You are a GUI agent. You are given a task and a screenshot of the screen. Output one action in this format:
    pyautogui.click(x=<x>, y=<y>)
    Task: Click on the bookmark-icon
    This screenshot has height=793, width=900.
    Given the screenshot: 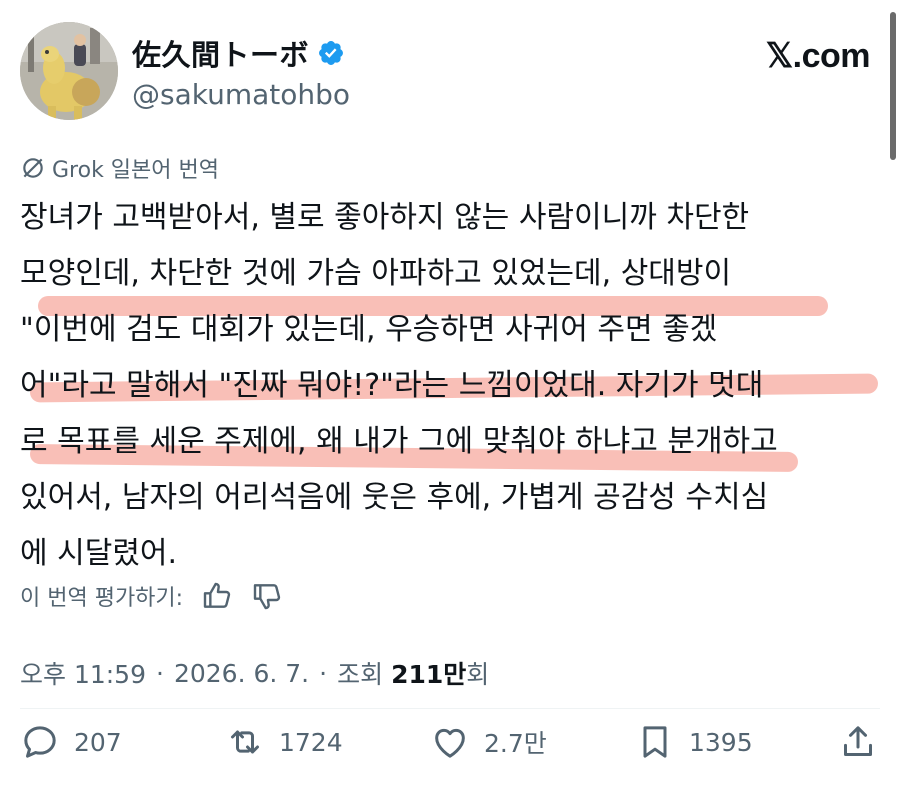 What is the action you would take?
    pyautogui.click(x=655, y=742)
    